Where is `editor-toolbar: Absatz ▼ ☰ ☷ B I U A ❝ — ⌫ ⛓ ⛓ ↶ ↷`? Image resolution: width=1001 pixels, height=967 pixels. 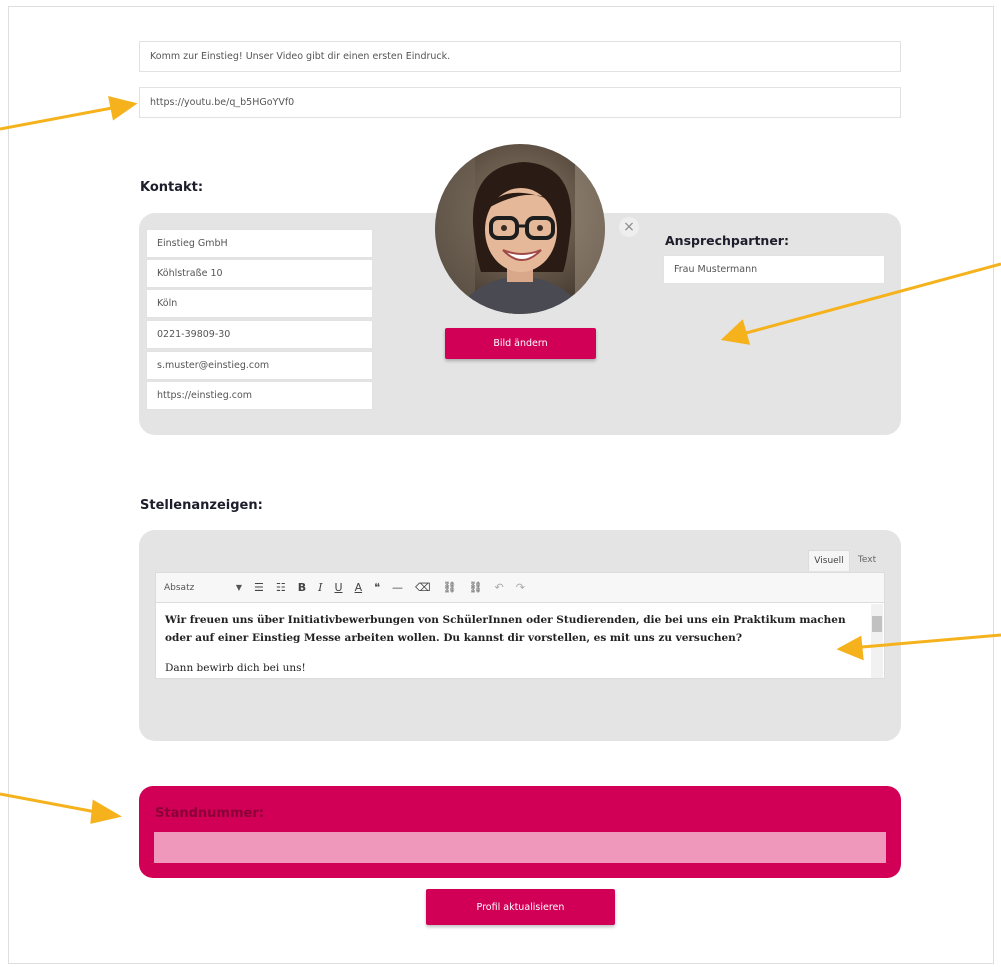
editor-toolbar: Absatz ▼ ☰ ☷ B I U A ❝ — ⌫ ⛓ ⛓ ↶ ↷ is located at coordinates (520, 587).